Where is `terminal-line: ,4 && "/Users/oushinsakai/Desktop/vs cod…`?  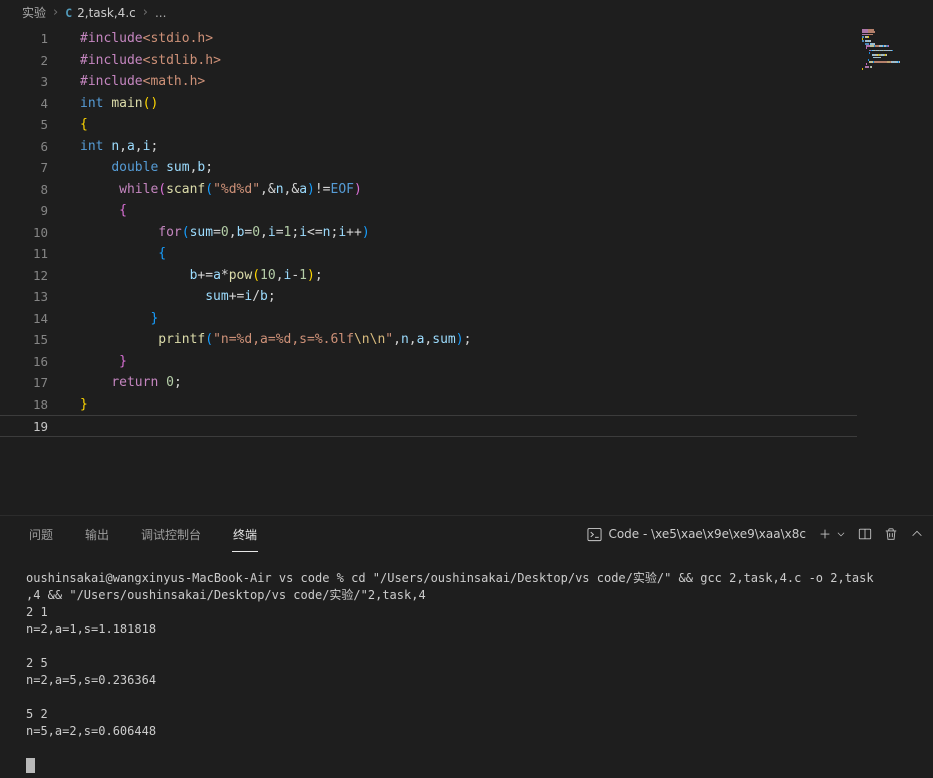
terminal-line: ,4 && "/Users/oushinsakai/Desktop/vs cod… is located at coordinates (226, 595).